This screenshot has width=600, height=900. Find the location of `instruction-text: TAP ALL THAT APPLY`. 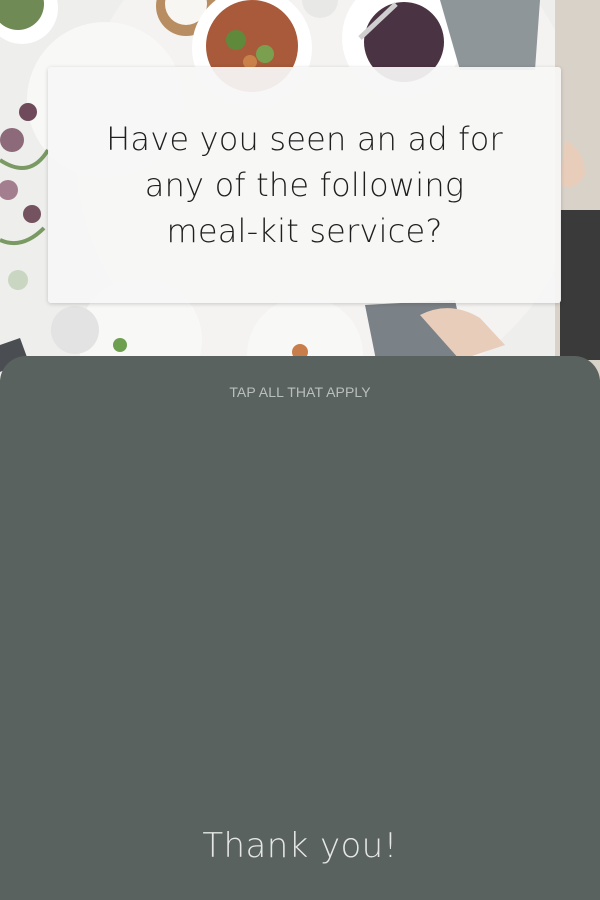

instruction-text: TAP ALL THAT APPLY is located at coordinates (300, 392).